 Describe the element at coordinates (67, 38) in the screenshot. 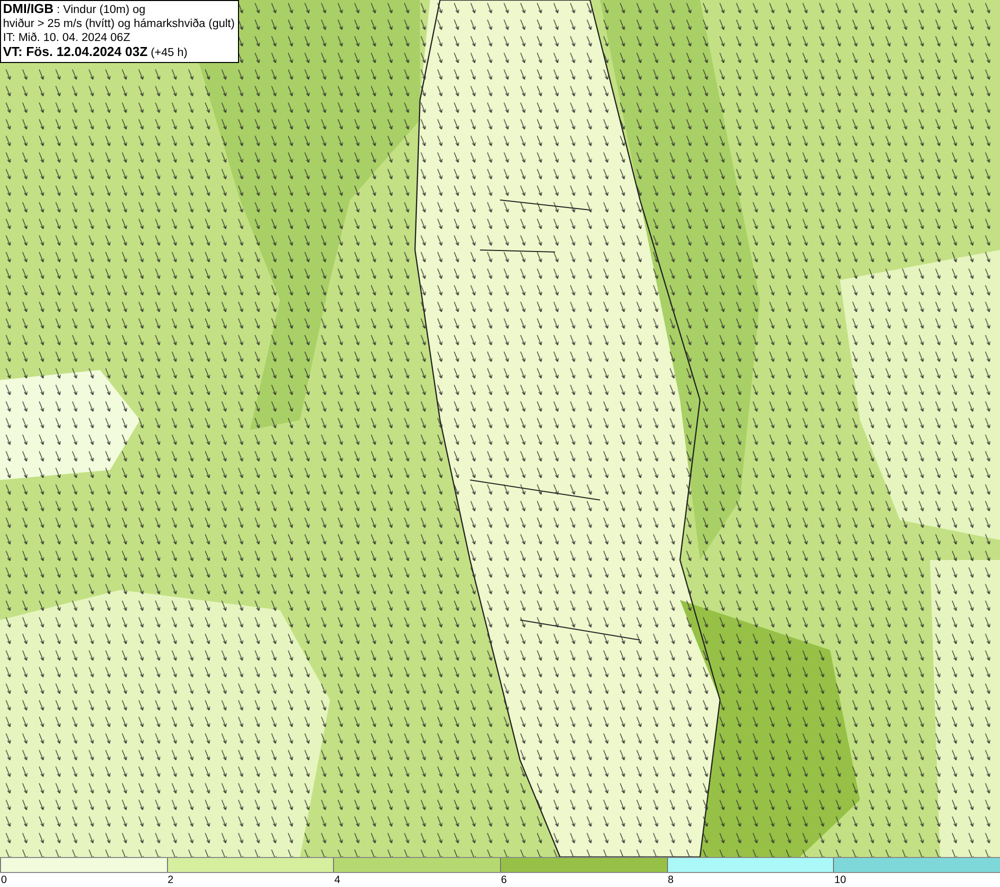

I see `title-line: IT: Mið. 10. 04. 2024 06Z` at that location.